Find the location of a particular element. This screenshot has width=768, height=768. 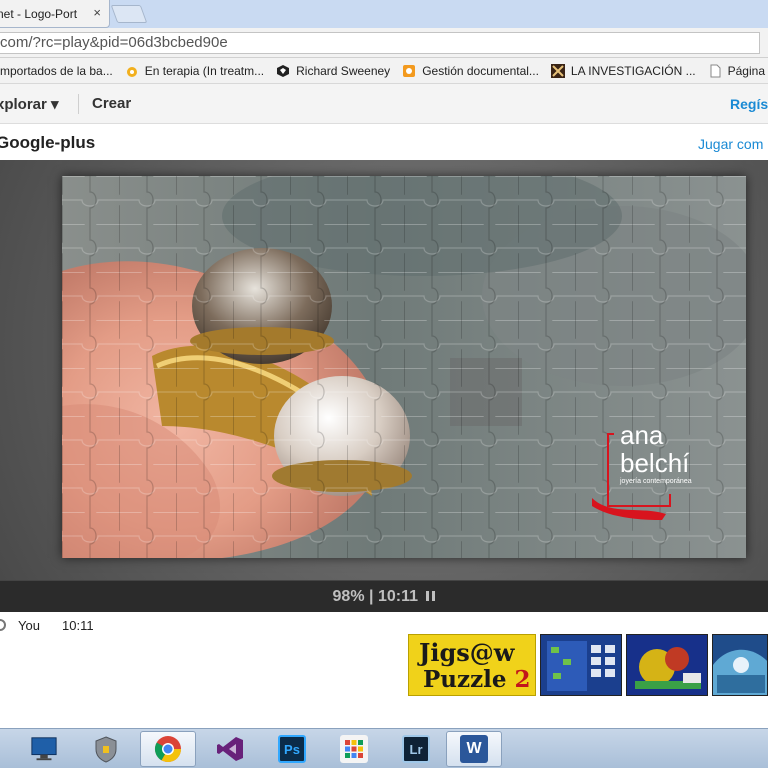

word-icon: W is located at coordinates (474, 749).